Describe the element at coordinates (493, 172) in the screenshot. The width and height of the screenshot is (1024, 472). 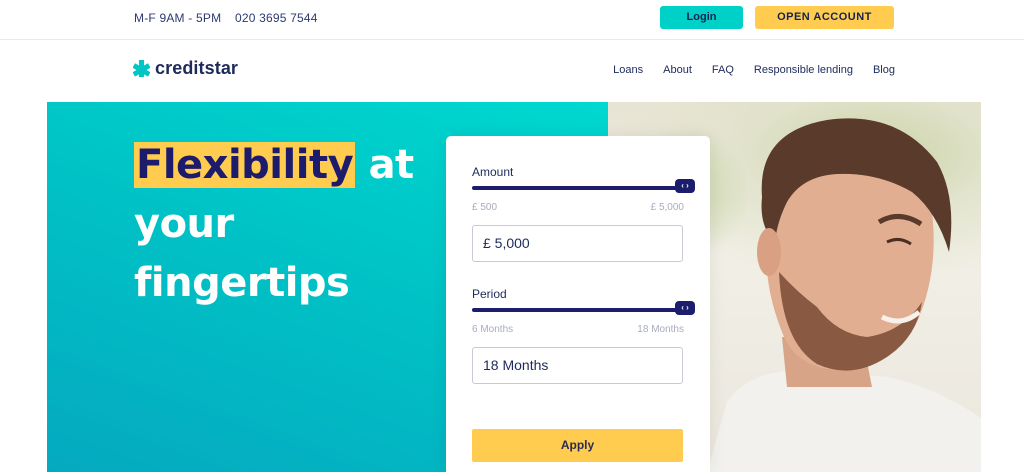
I see `amount-label: Amount` at that location.